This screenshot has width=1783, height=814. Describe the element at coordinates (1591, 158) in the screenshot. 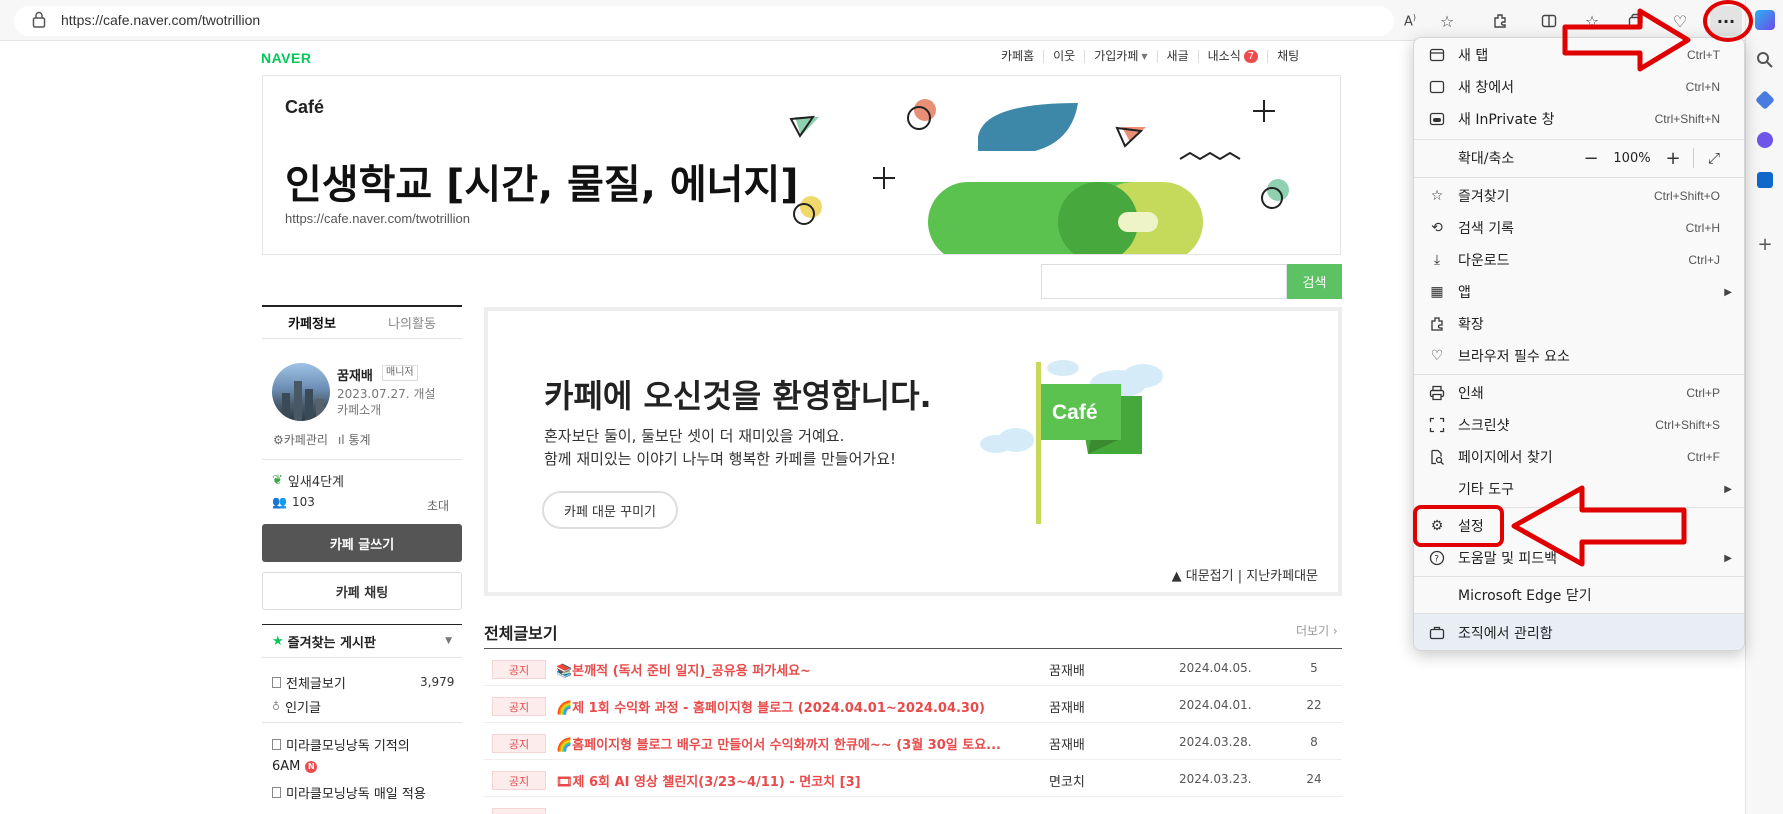

I see `zoom-out-button: −` at that location.